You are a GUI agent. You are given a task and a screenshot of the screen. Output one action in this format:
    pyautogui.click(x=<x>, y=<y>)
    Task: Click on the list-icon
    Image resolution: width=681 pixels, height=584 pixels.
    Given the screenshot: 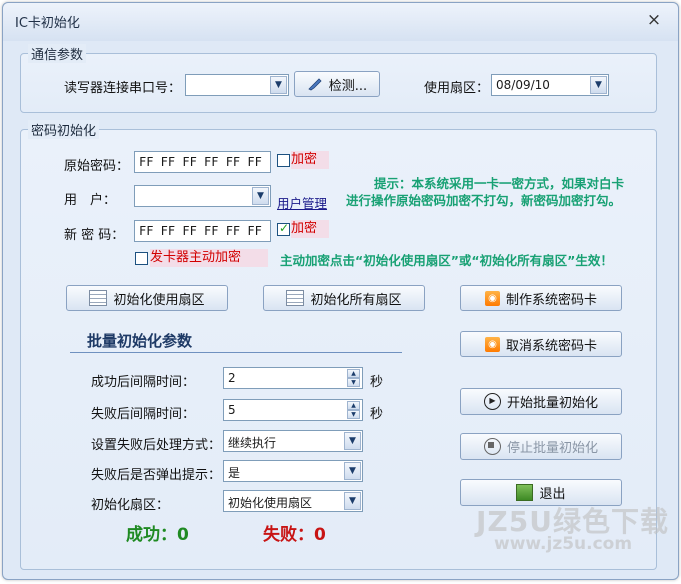 What is the action you would take?
    pyautogui.click(x=98, y=298)
    